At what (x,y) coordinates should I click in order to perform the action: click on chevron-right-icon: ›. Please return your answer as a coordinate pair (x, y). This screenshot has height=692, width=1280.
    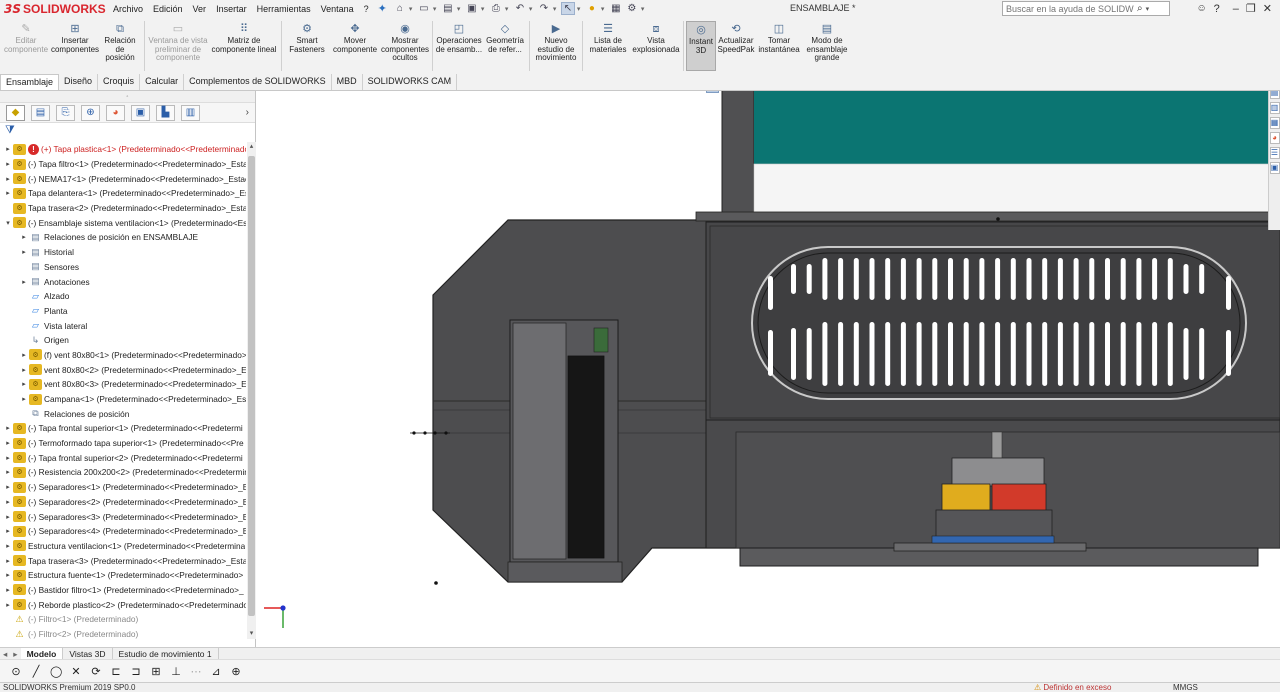
    Looking at the image, I should click on (247, 112).